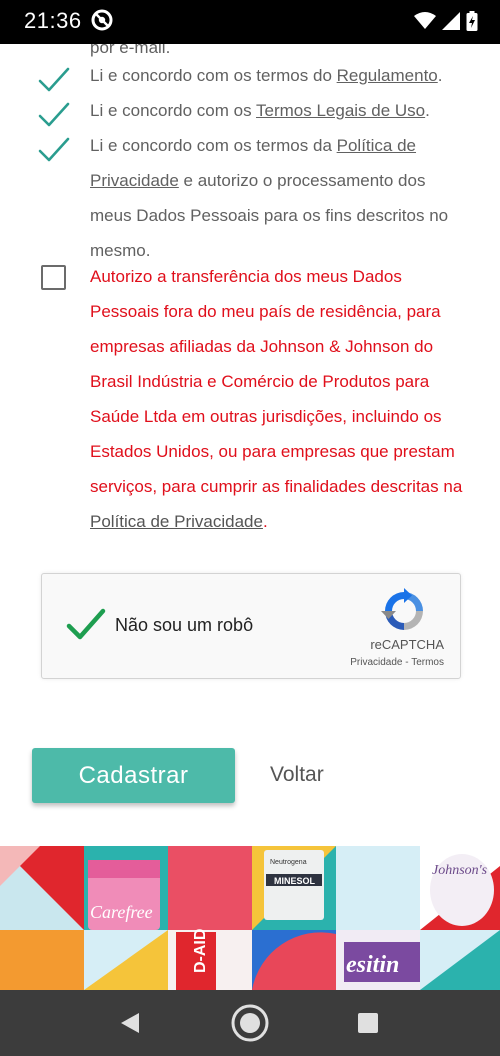  What do you see at coordinates (425, 20) in the screenshot?
I see `wifi-icon` at bounding box center [425, 20].